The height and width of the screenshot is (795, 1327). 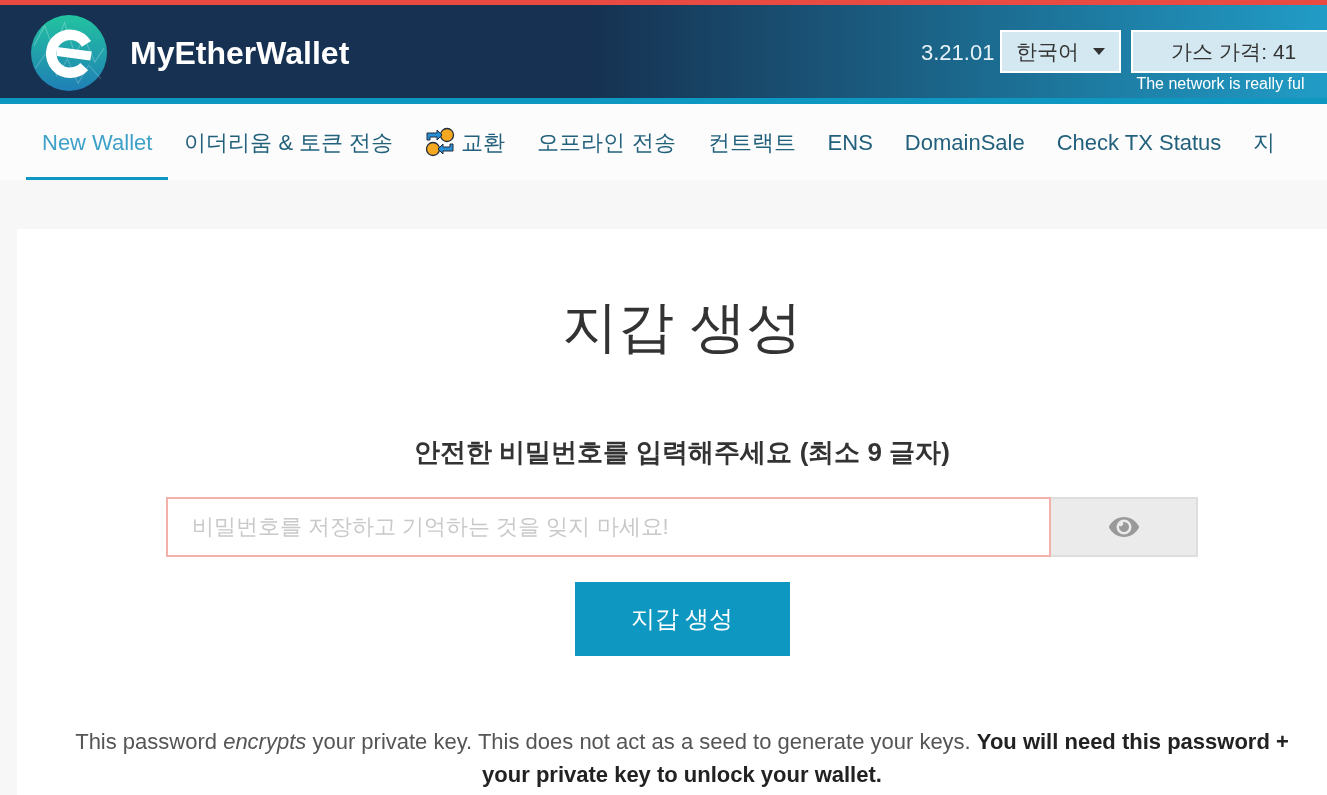 What do you see at coordinates (682, 759) in the screenshot?
I see `password-note: This password encrypts your private key. This does not act as a seed to generate your keys. You will need this password + your private key to unlock your wallet.` at bounding box center [682, 759].